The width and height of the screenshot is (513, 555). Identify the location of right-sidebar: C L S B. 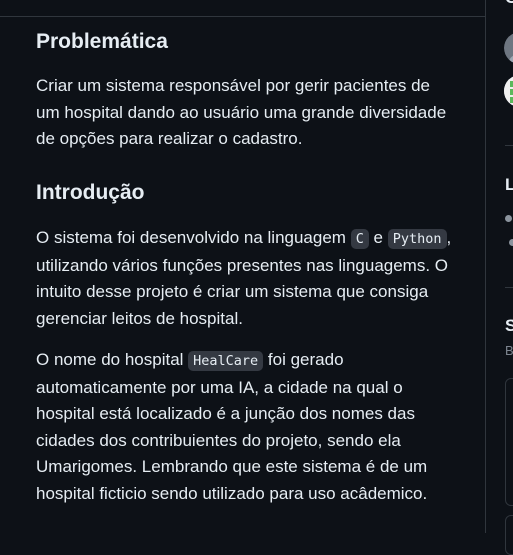
(500, 277).